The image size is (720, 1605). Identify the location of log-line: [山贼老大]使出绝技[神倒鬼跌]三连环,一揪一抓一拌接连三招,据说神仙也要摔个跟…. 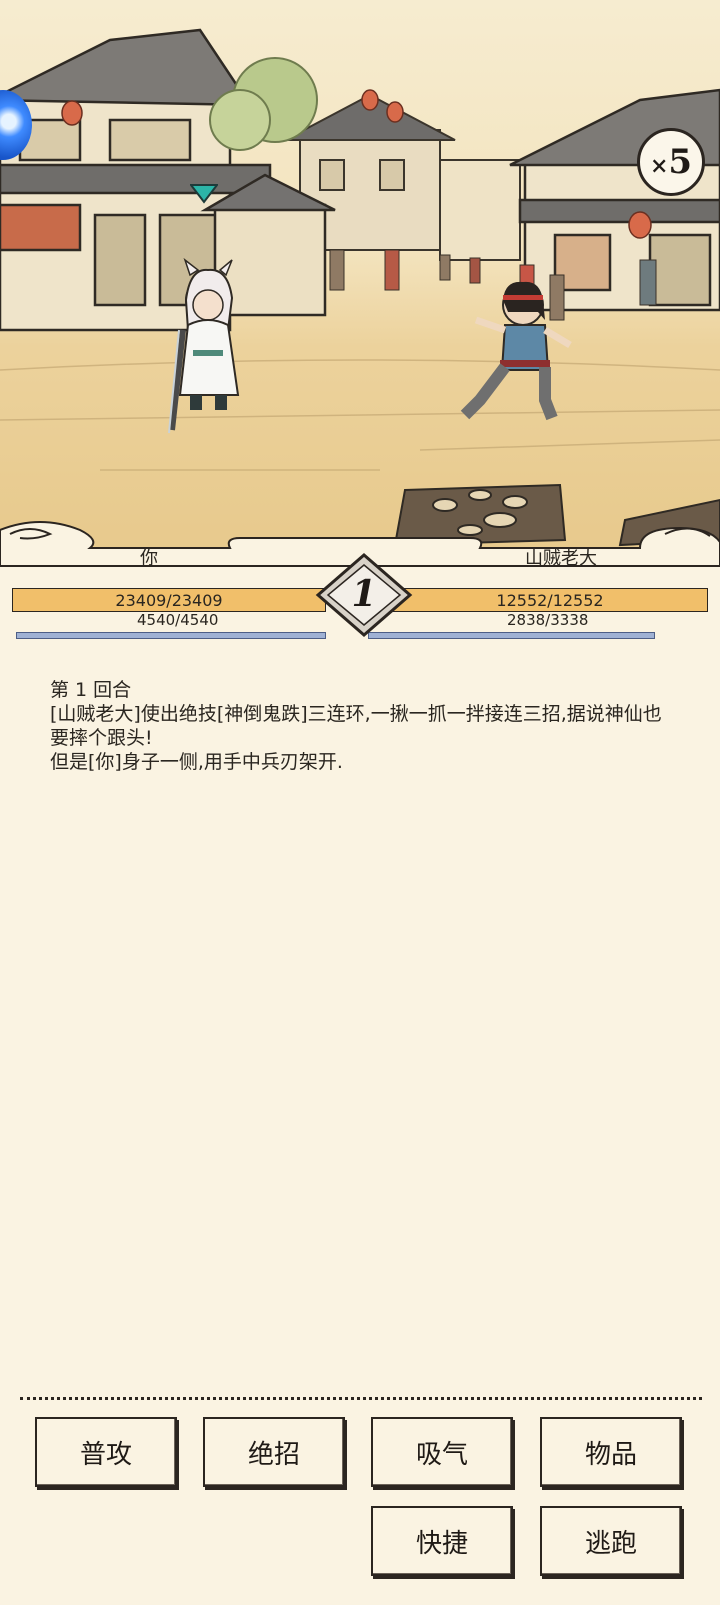
(356, 726).